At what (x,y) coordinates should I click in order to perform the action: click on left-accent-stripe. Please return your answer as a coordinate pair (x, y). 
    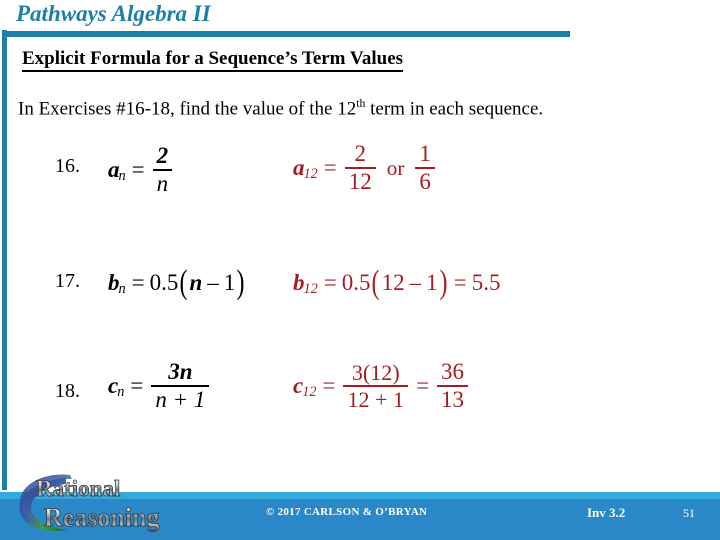
    Looking at the image, I should click on (4, 260).